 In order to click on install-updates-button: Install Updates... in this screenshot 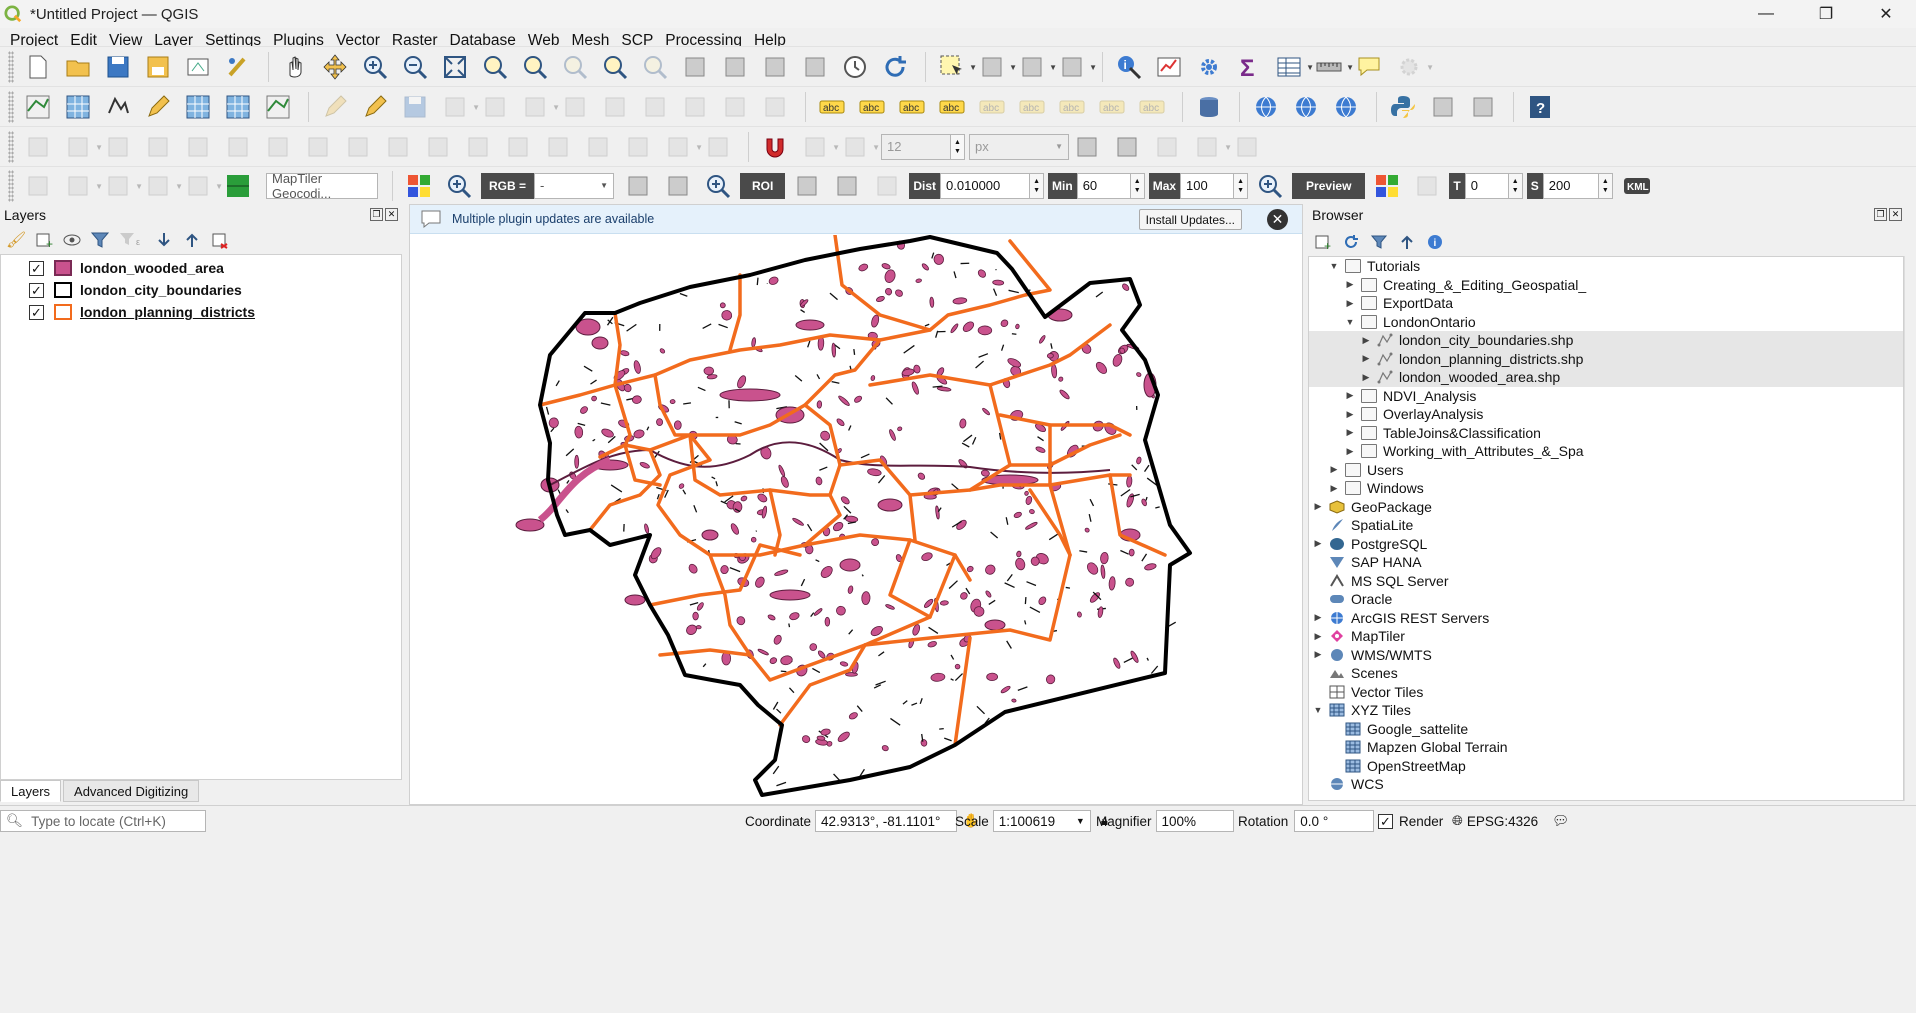, I will do `click(1190, 219)`.